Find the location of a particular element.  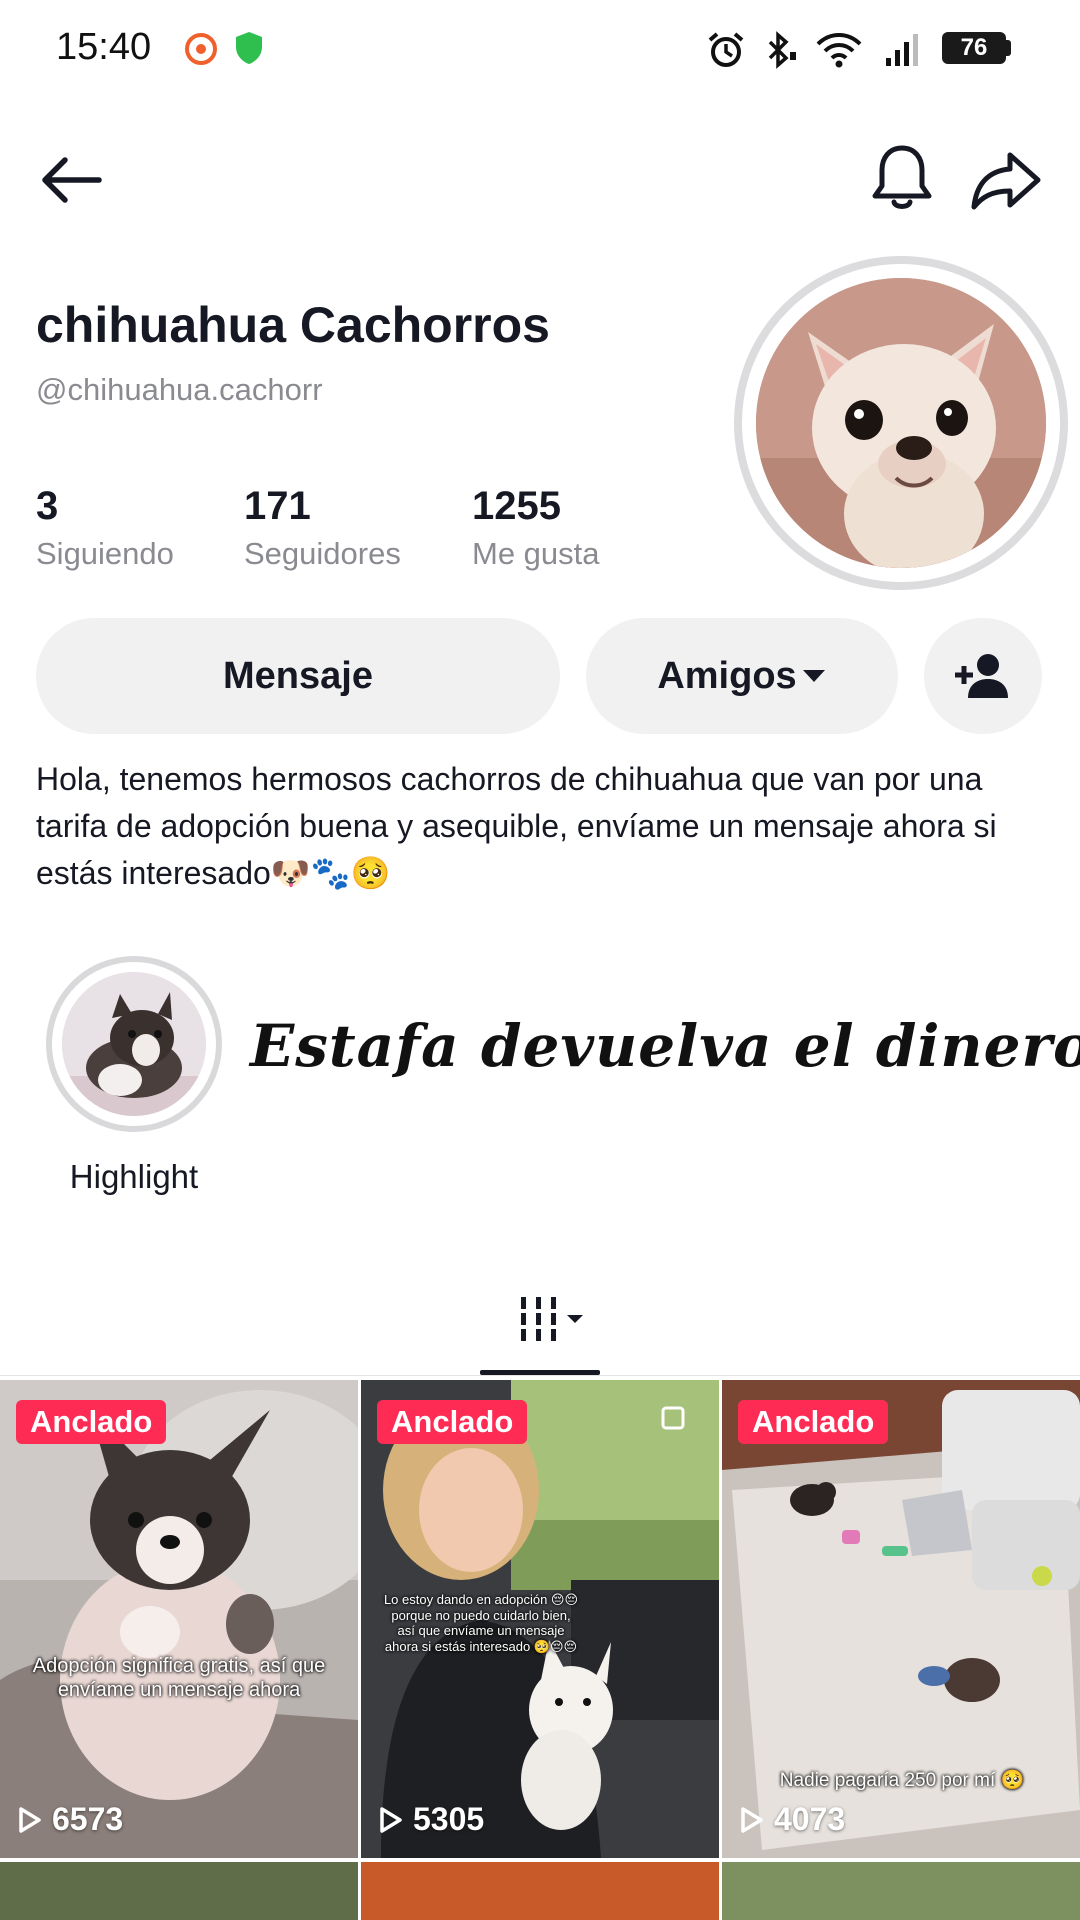

wifi-icon is located at coordinates (839, 50).